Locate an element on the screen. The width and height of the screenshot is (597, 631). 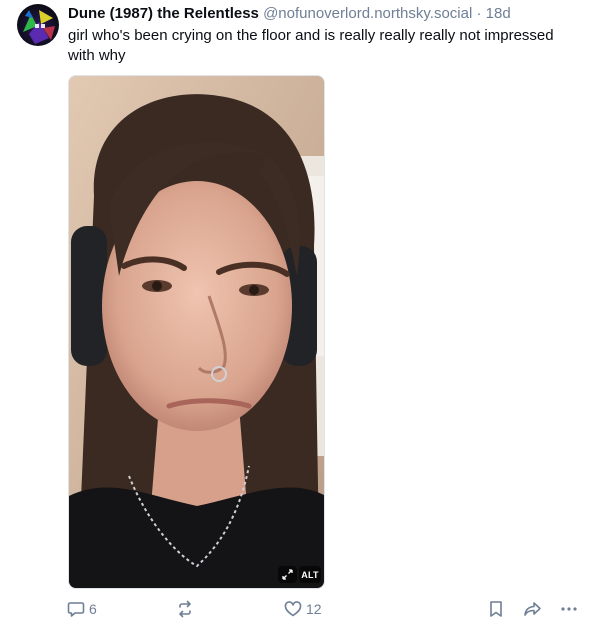
like-button: 12 is located at coordinates (303, 609).